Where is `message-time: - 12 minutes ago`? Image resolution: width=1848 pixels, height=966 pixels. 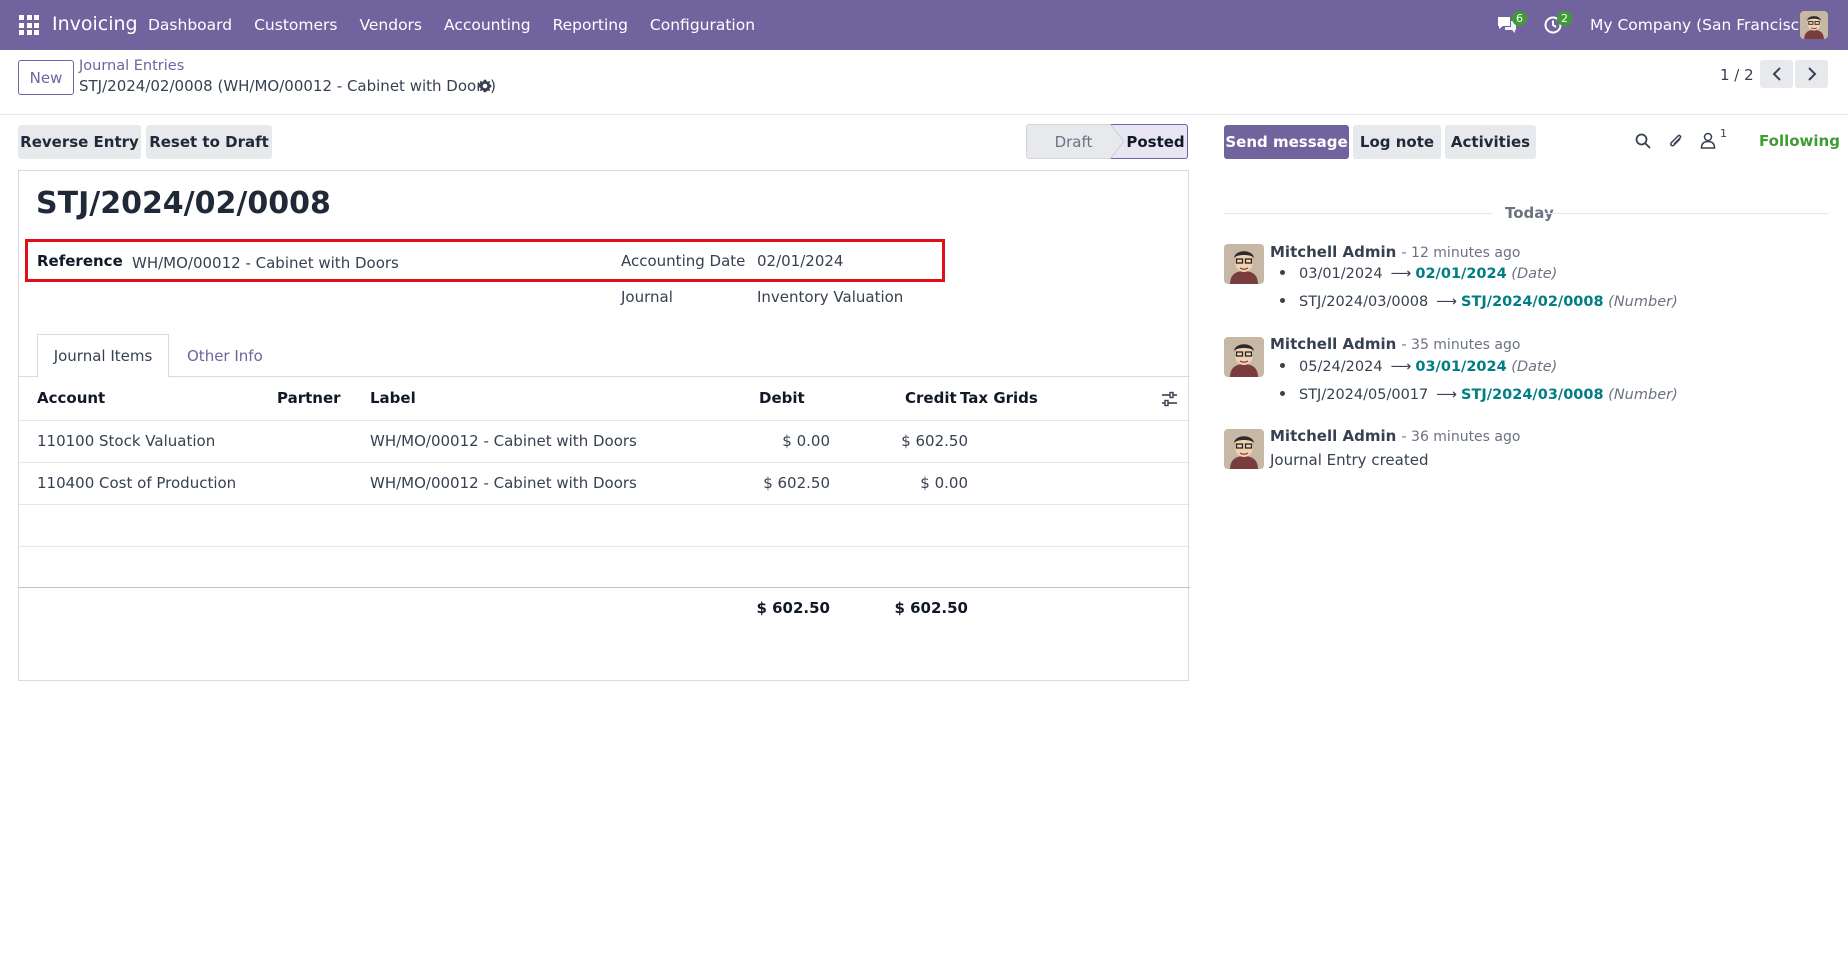
message-time: - 12 minutes ago is located at coordinates (1461, 253).